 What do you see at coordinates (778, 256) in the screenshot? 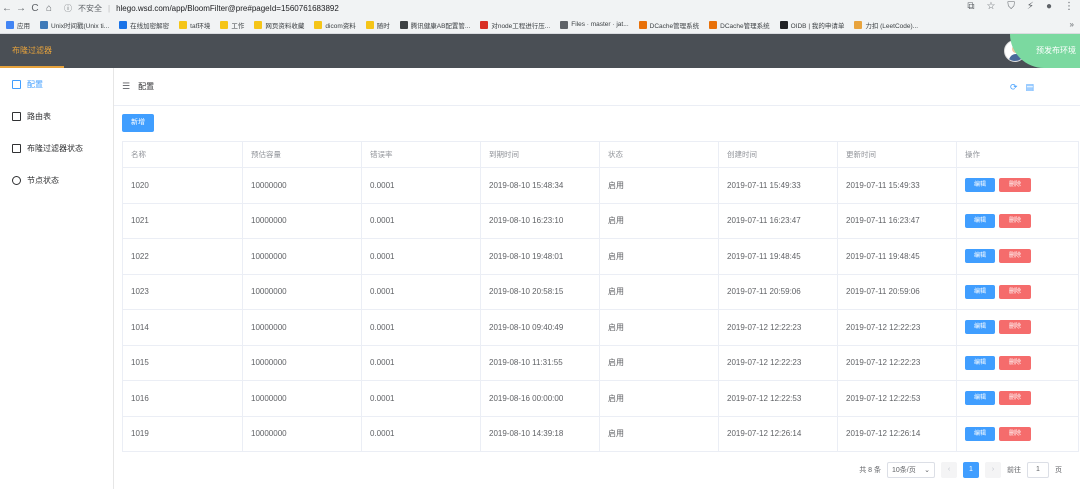
I see `table-cell: 2019-07-11 19:48:45` at bounding box center [778, 256].